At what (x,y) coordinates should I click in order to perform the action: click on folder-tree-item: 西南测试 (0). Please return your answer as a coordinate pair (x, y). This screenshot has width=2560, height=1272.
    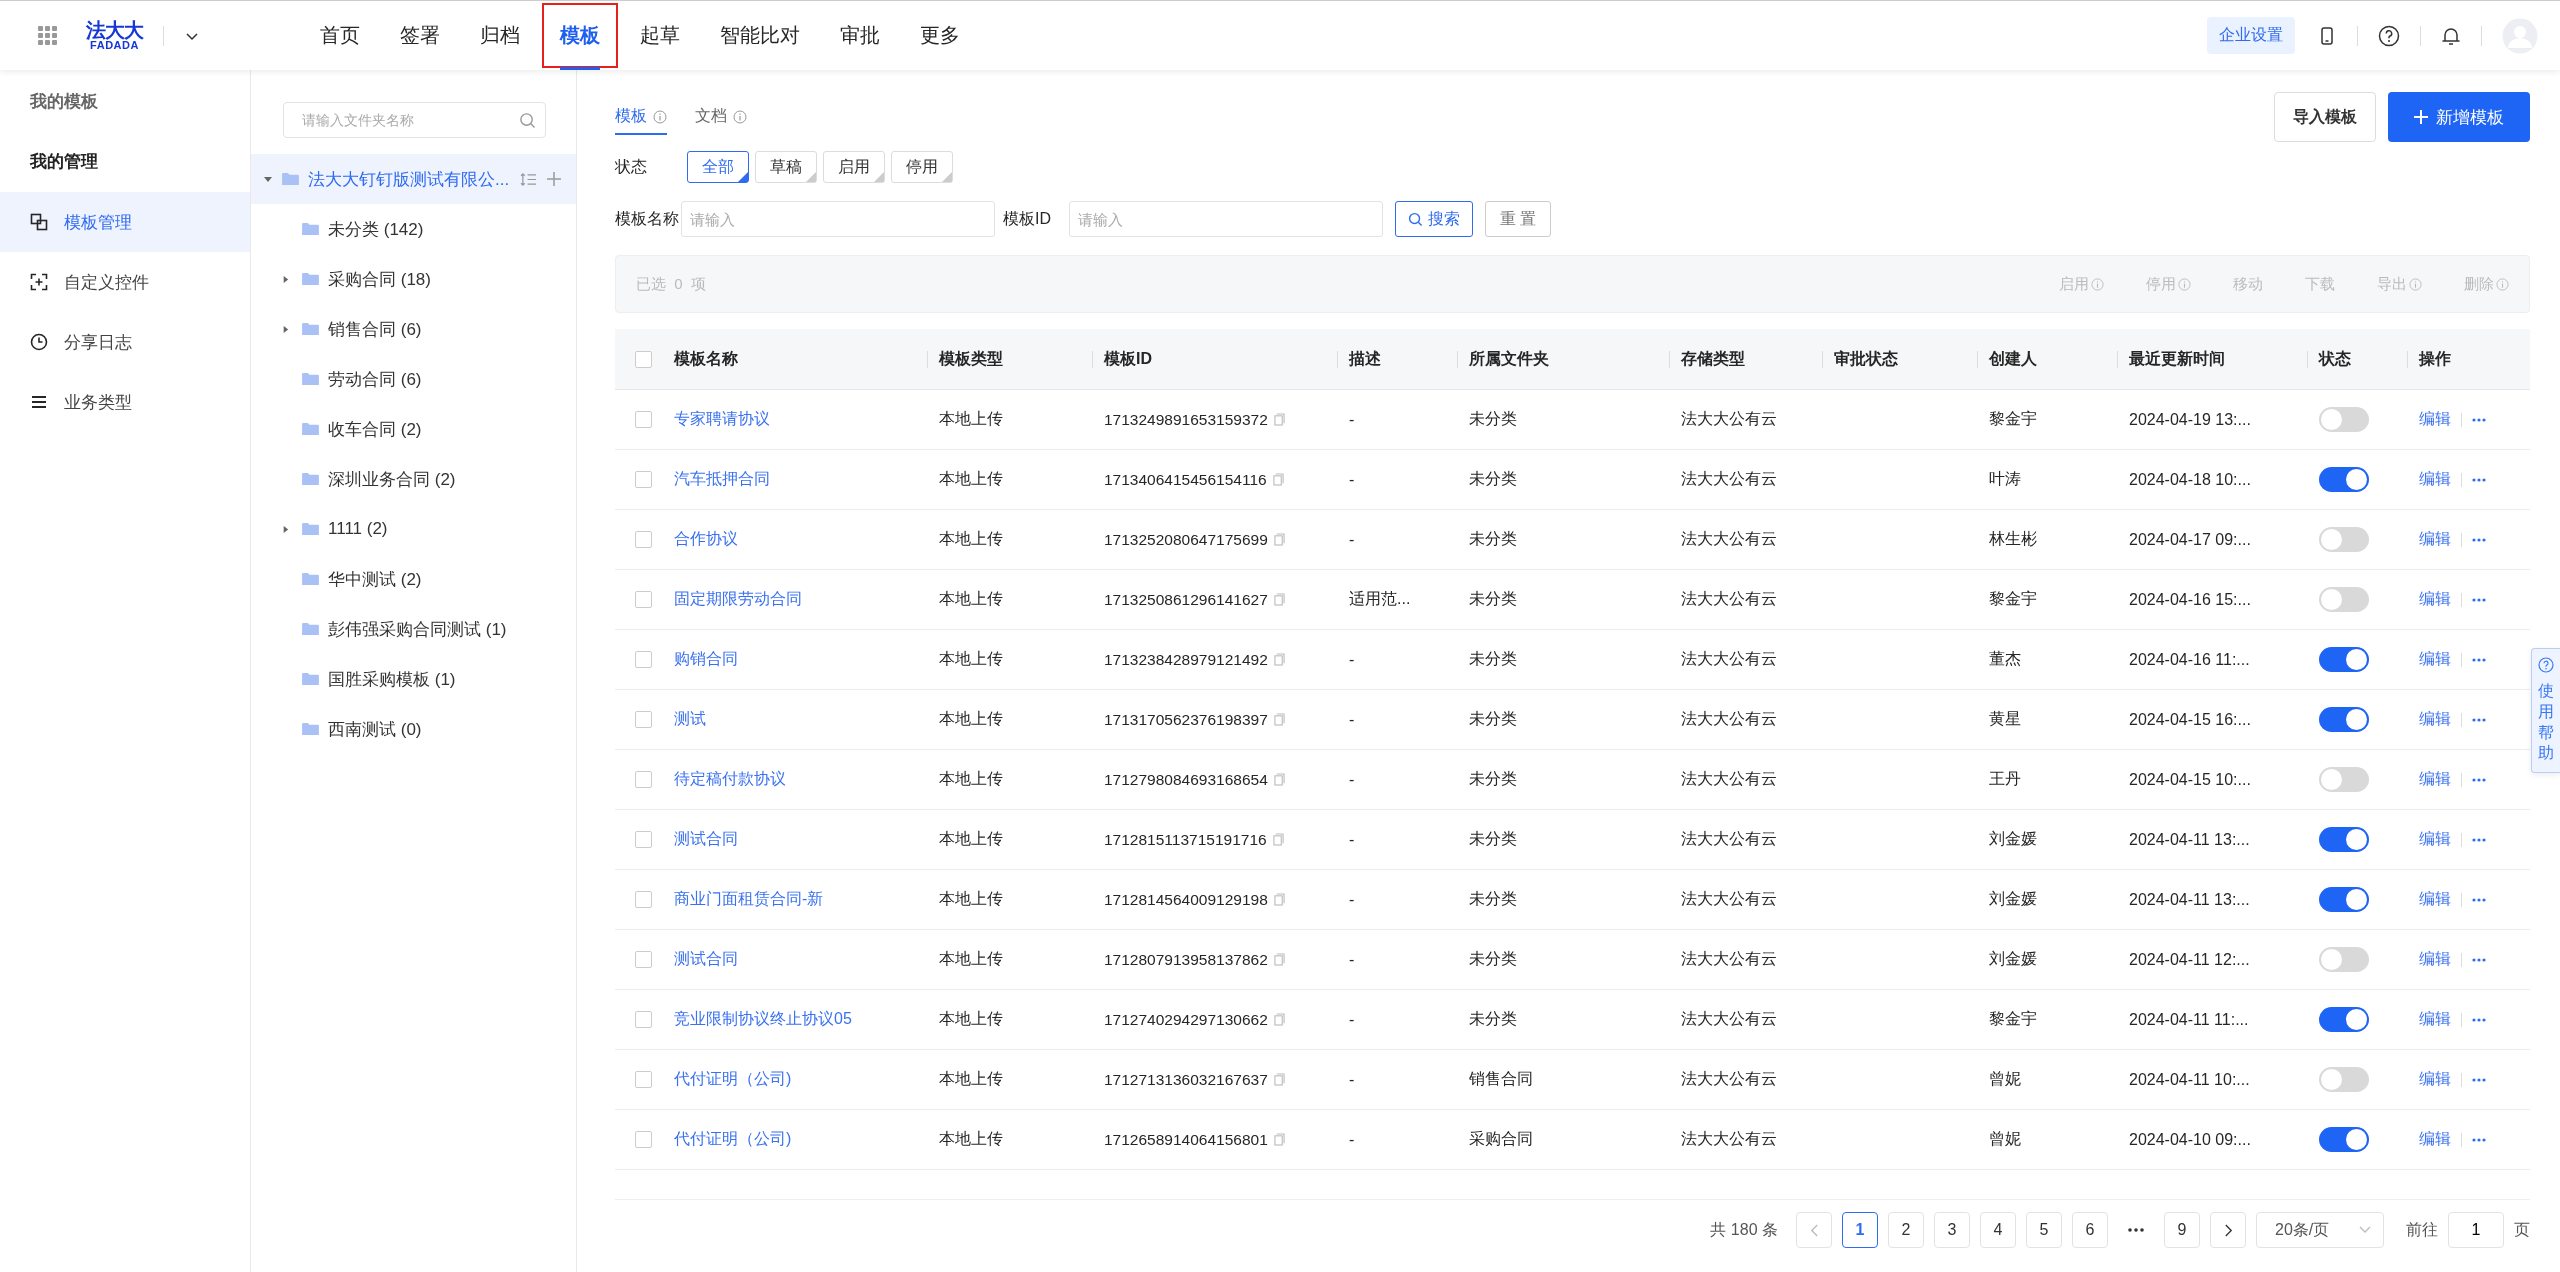
    Looking at the image, I should click on (413, 729).